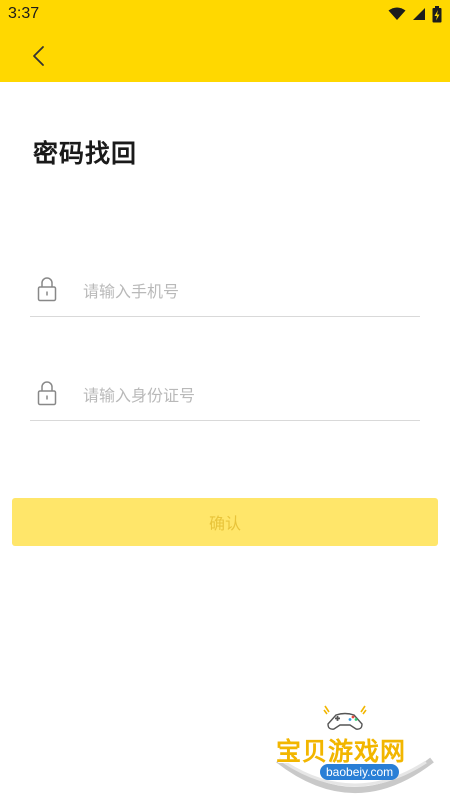 Image resolution: width=450 pixels, height=800 pixels. I want to click on phone-input, so click(243, 291).